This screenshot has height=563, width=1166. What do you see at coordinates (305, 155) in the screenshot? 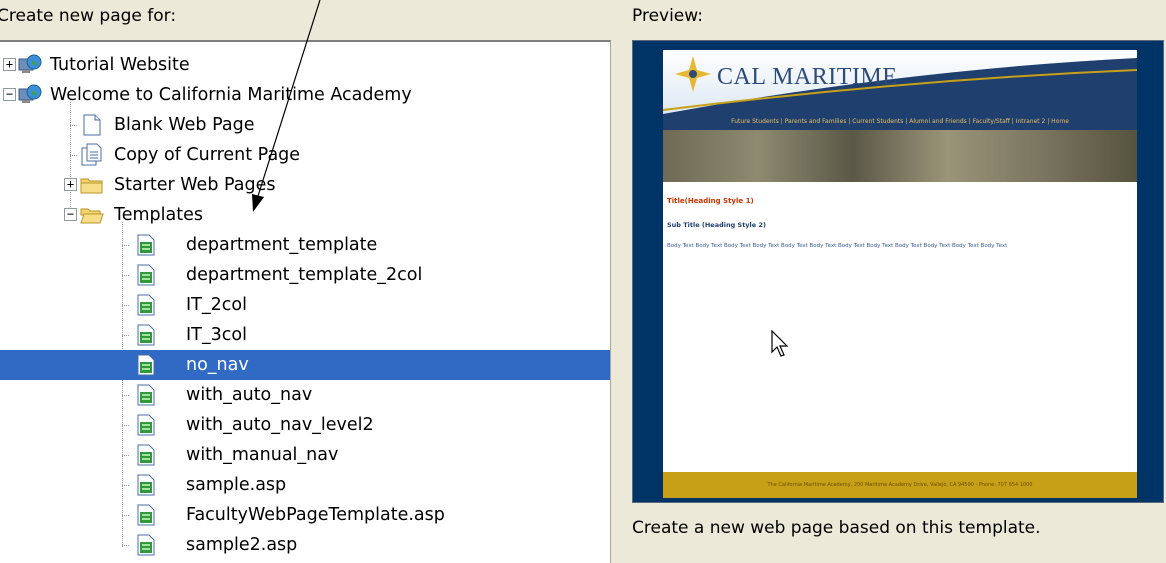
I see `tree-item: Copy of Current Page` at bounding box center [305, 155].